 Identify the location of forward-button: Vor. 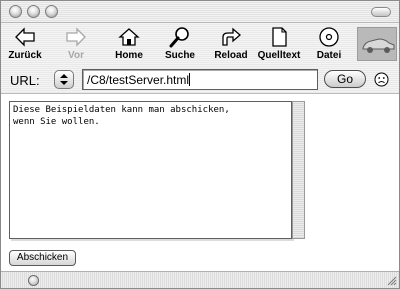
(76, 43).